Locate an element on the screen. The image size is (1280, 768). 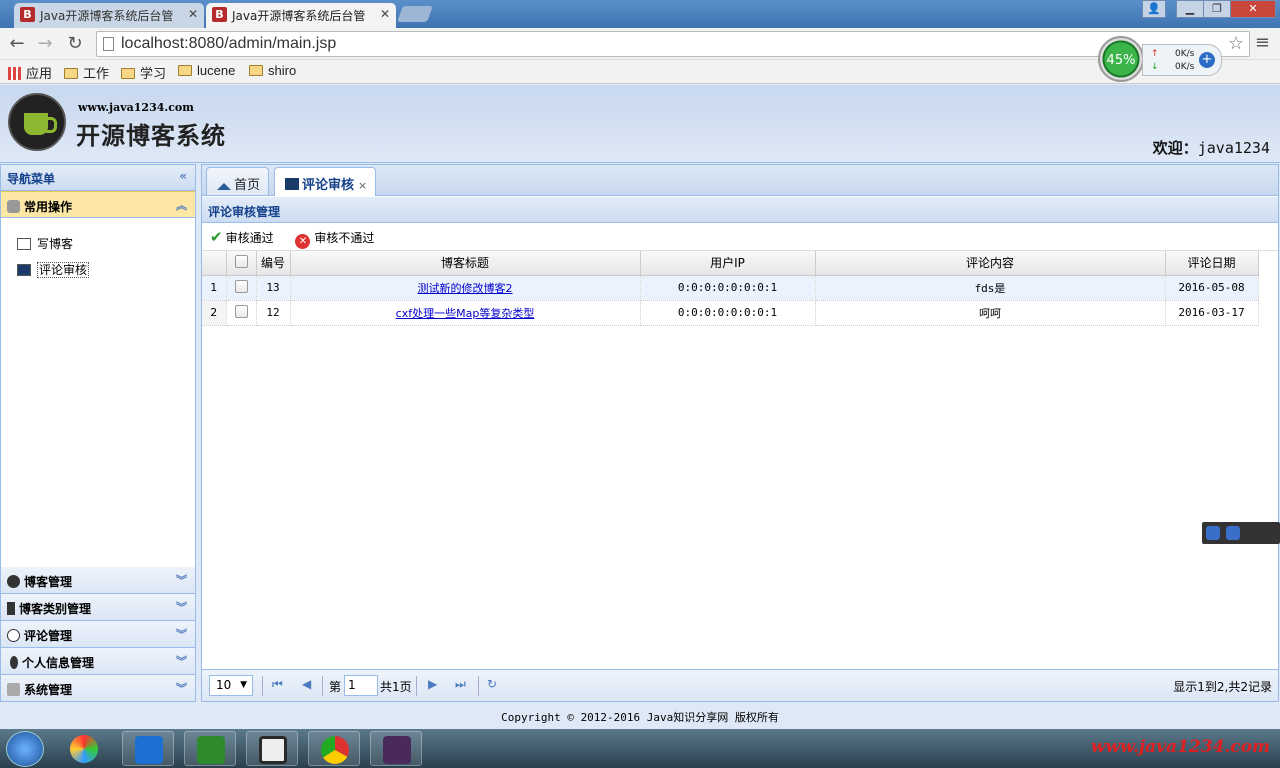
reload-icon: ↻ is located at coordinates (75, 44).